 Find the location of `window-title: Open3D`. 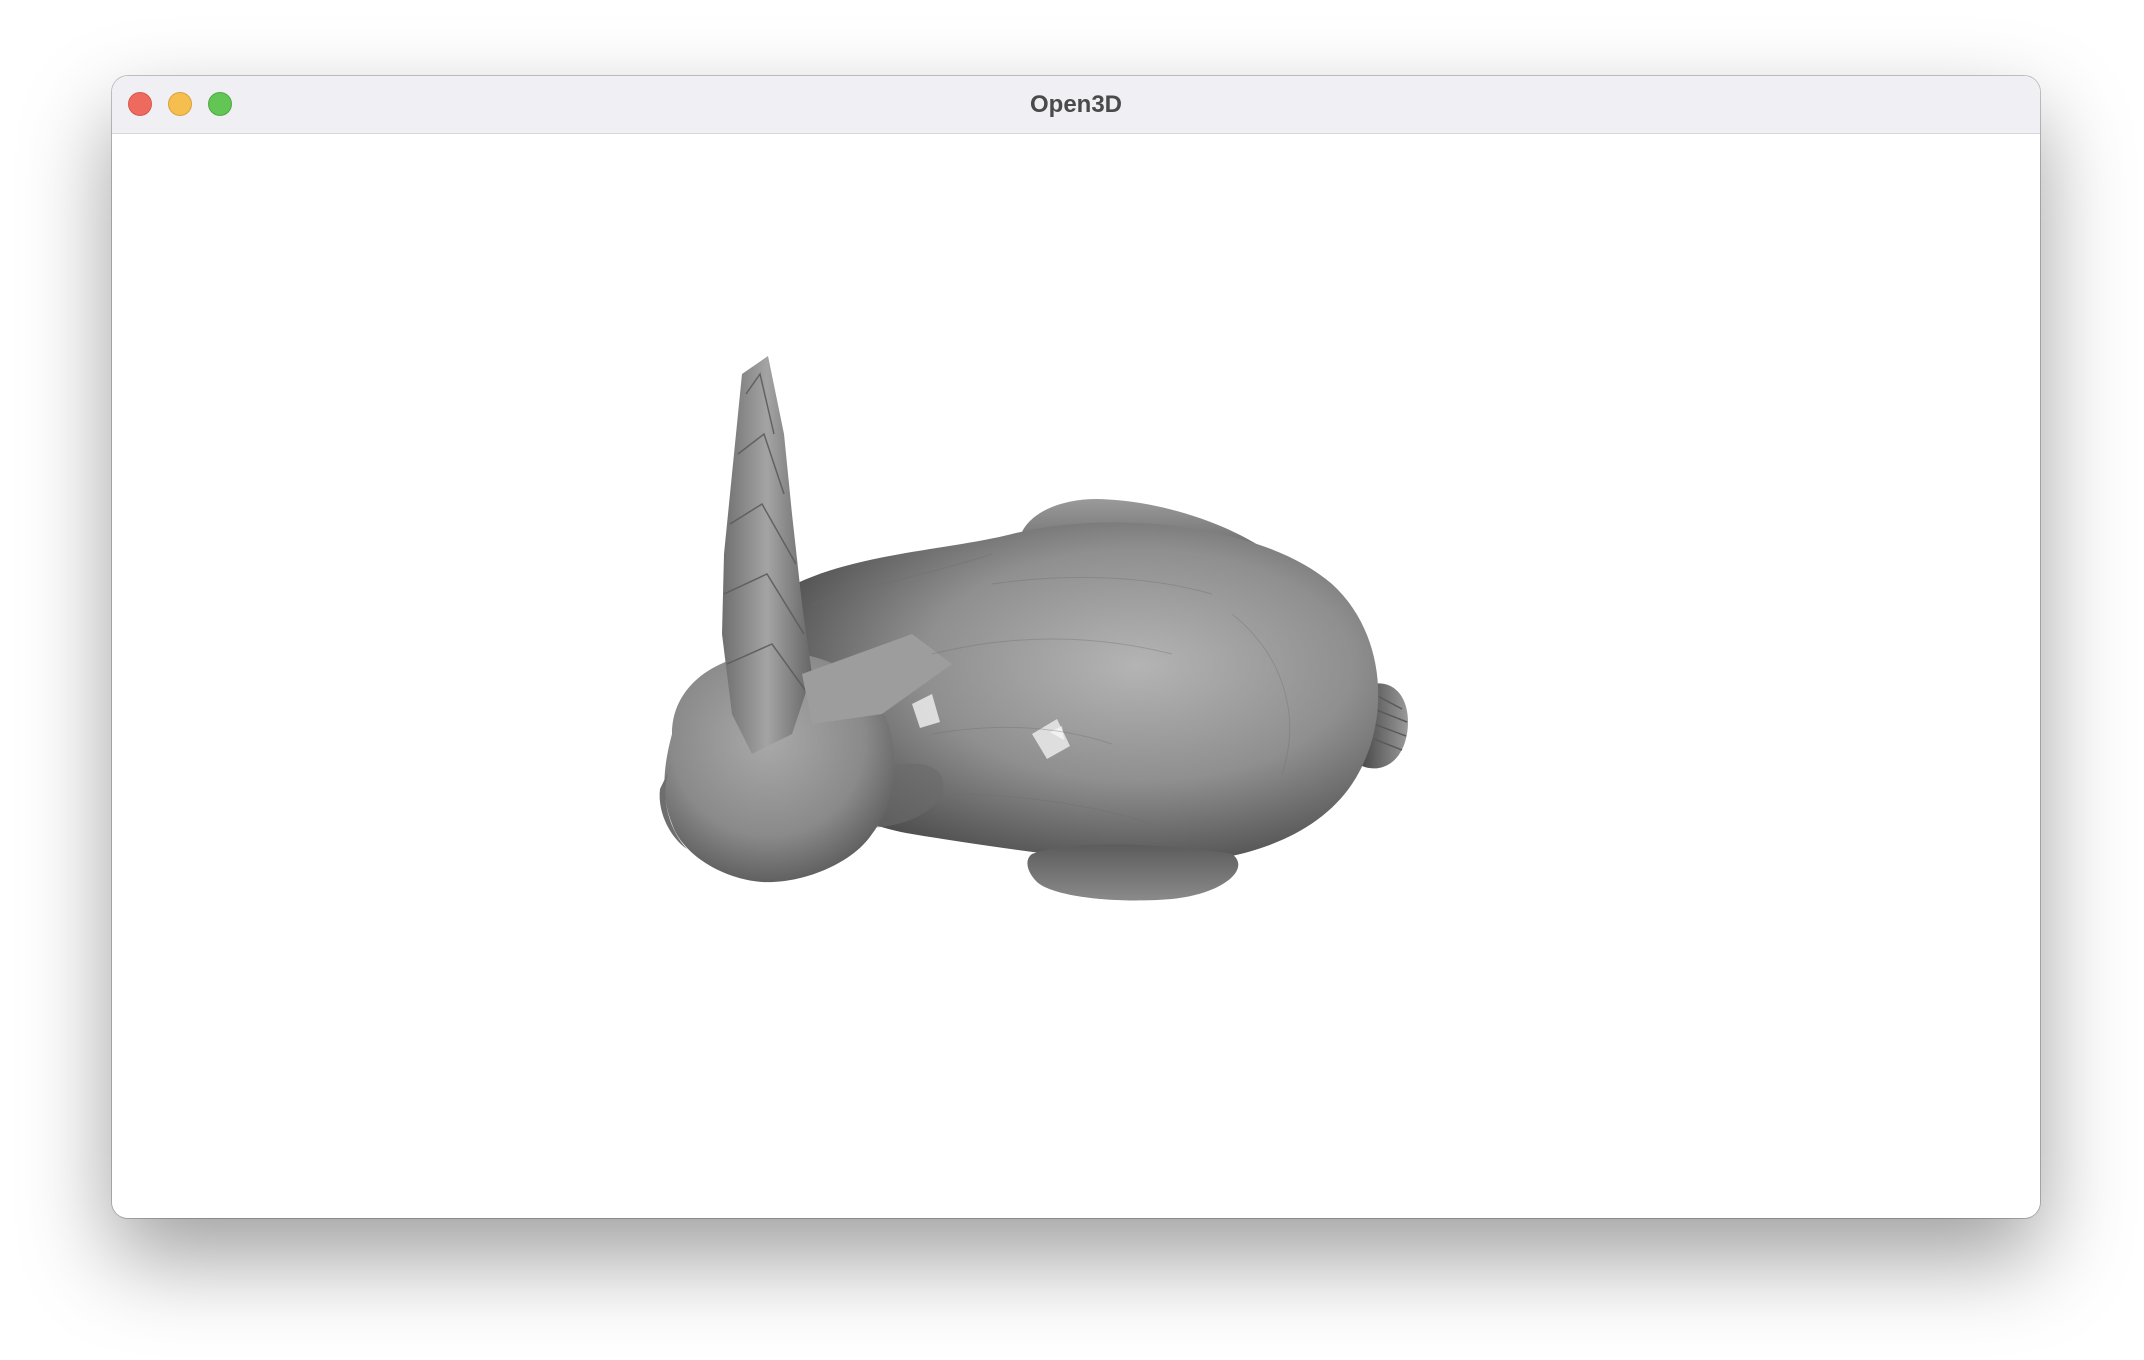

window-title: Open3D is located at coordinates (1075, 104).